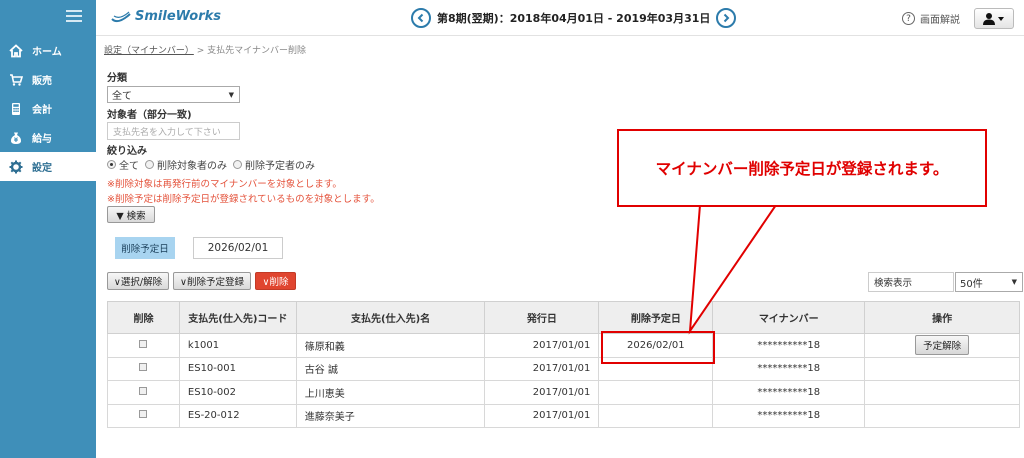 Image resolution: width=1024 pixels, height=458 pixels. Describe the element at coordinates (131, 214) in the screenshot. I see `search-button: ▼ 検索` at that location.